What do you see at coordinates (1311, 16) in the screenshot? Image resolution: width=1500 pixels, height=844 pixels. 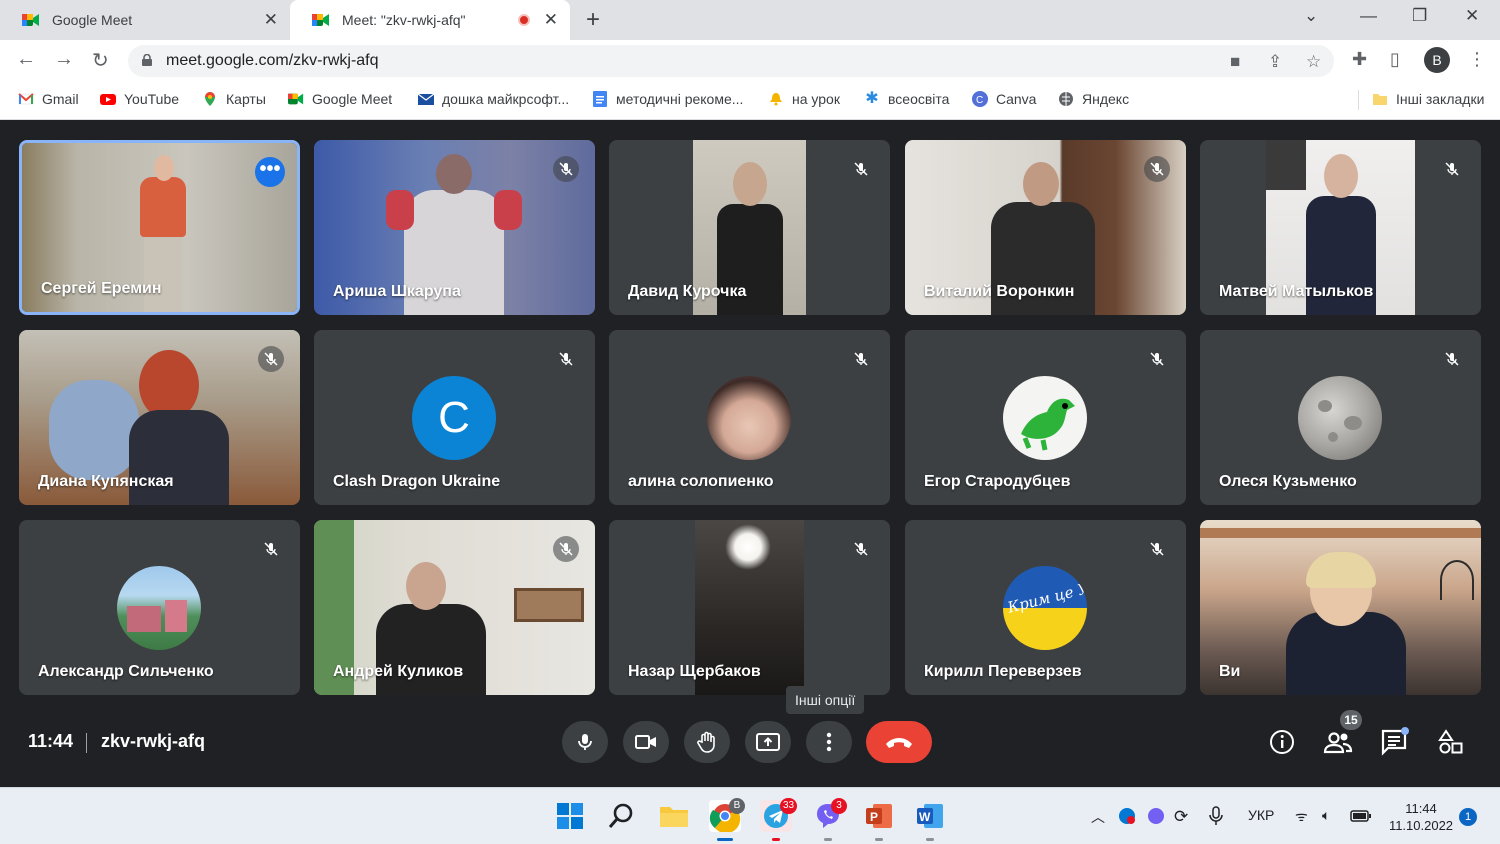 I see `chevron-down-icon: ⌄` at bounding box center [1311, 16].